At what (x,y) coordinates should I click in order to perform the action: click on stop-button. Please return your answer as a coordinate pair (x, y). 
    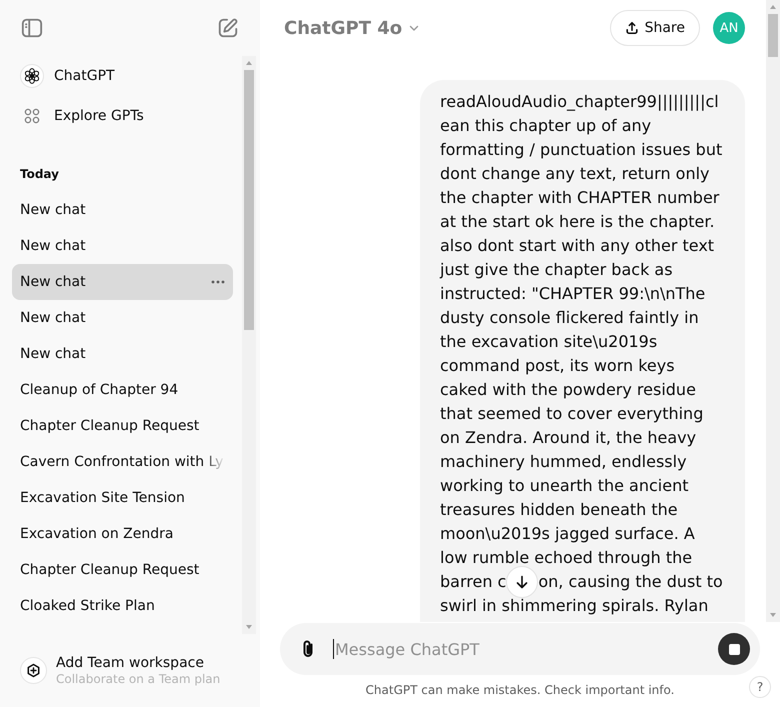
    Looking at the image, I should click on (734, 649).